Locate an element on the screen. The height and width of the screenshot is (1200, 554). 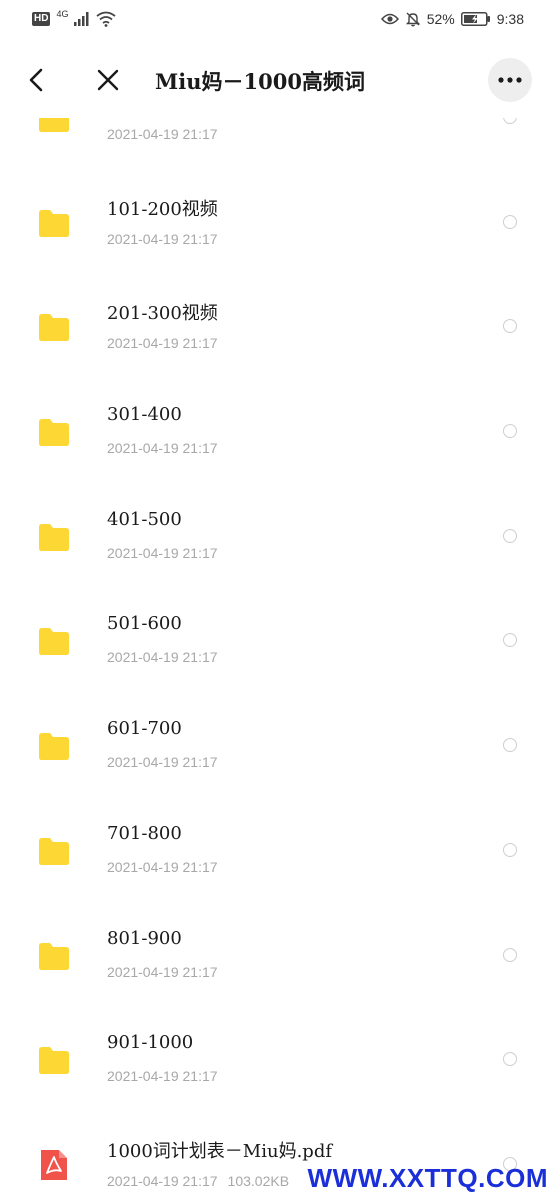
chevron-left-icon is located at coordinates (36, 80).